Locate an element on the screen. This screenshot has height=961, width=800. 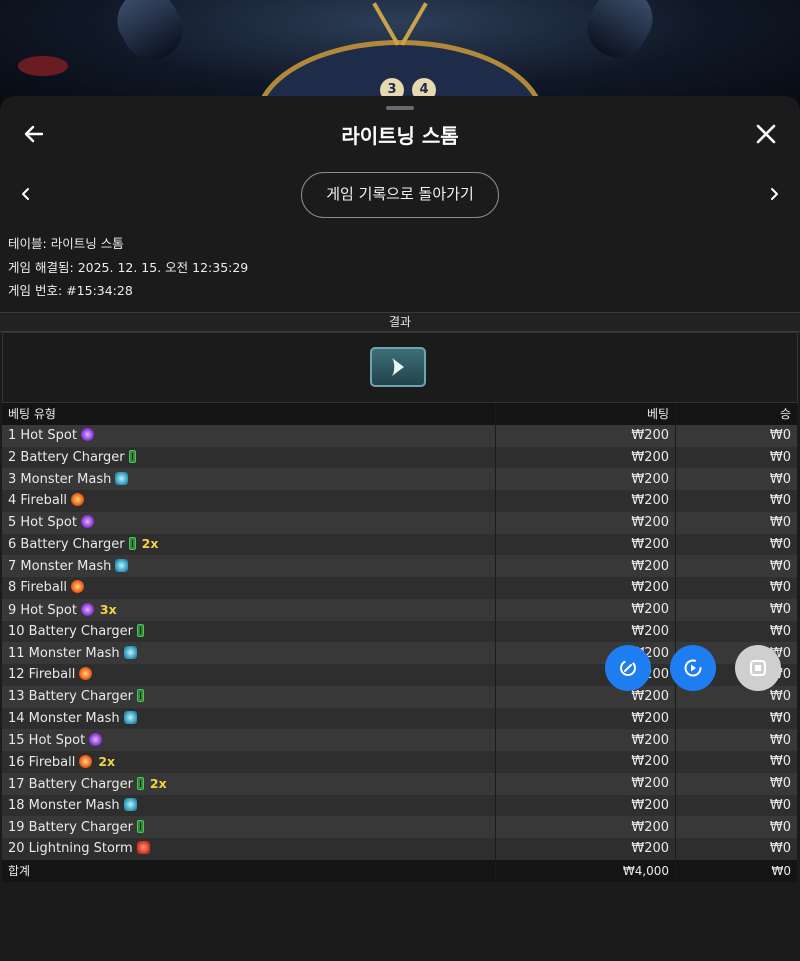
table-row: 15 Hot Spot ₩200 ₩0 is located at coordinates (400, 740).